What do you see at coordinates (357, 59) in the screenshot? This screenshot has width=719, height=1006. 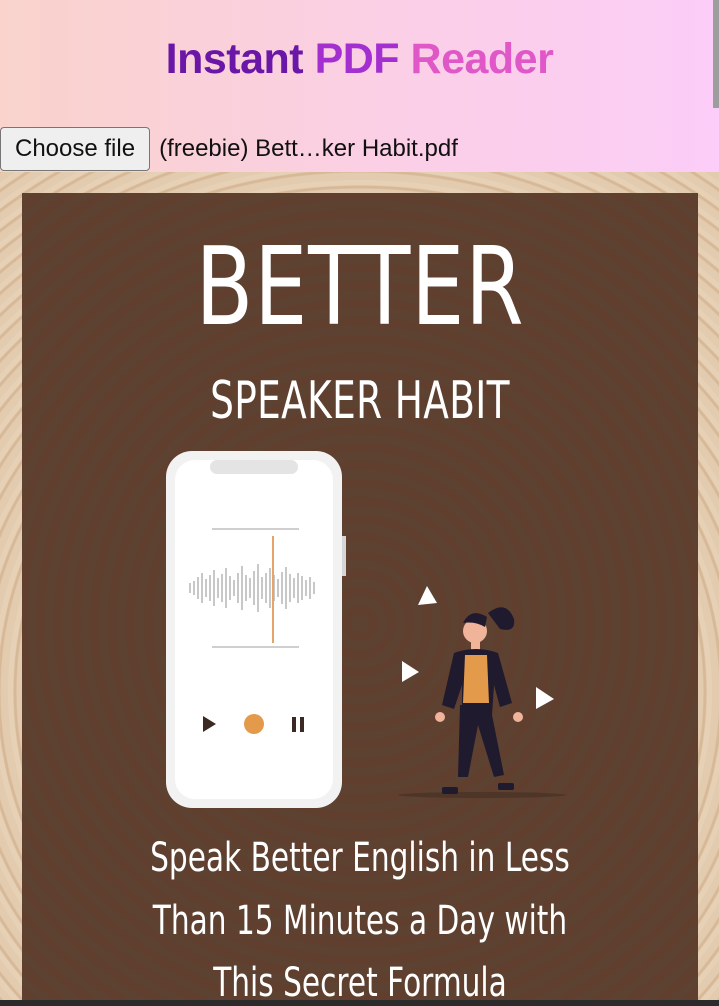 I see `app-title-part-pdf: PDF` at bounding box center [357, 59].